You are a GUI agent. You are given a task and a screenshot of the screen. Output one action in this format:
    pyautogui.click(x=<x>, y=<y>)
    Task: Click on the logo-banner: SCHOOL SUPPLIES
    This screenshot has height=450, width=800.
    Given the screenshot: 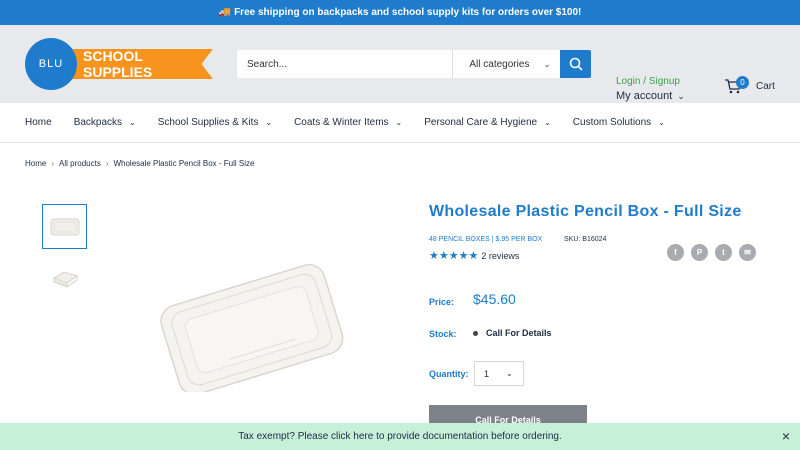 What is the action you would take?
    pyautogui.click(x=141, y=64)
    